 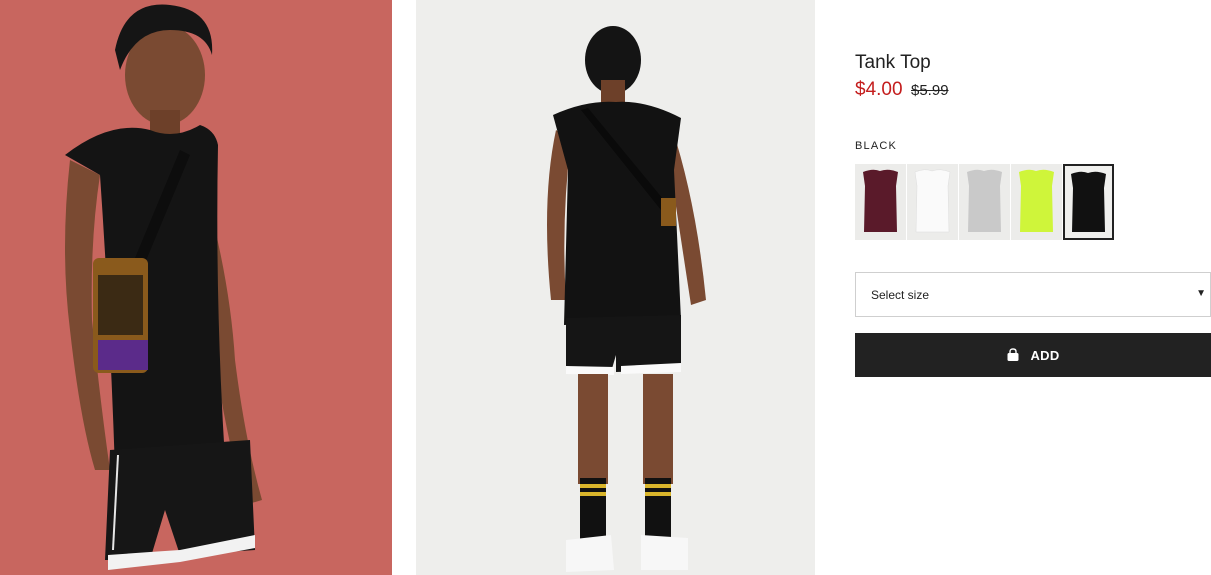 I want to click on shopping-bag-icon, so click(x=1013, y=354).